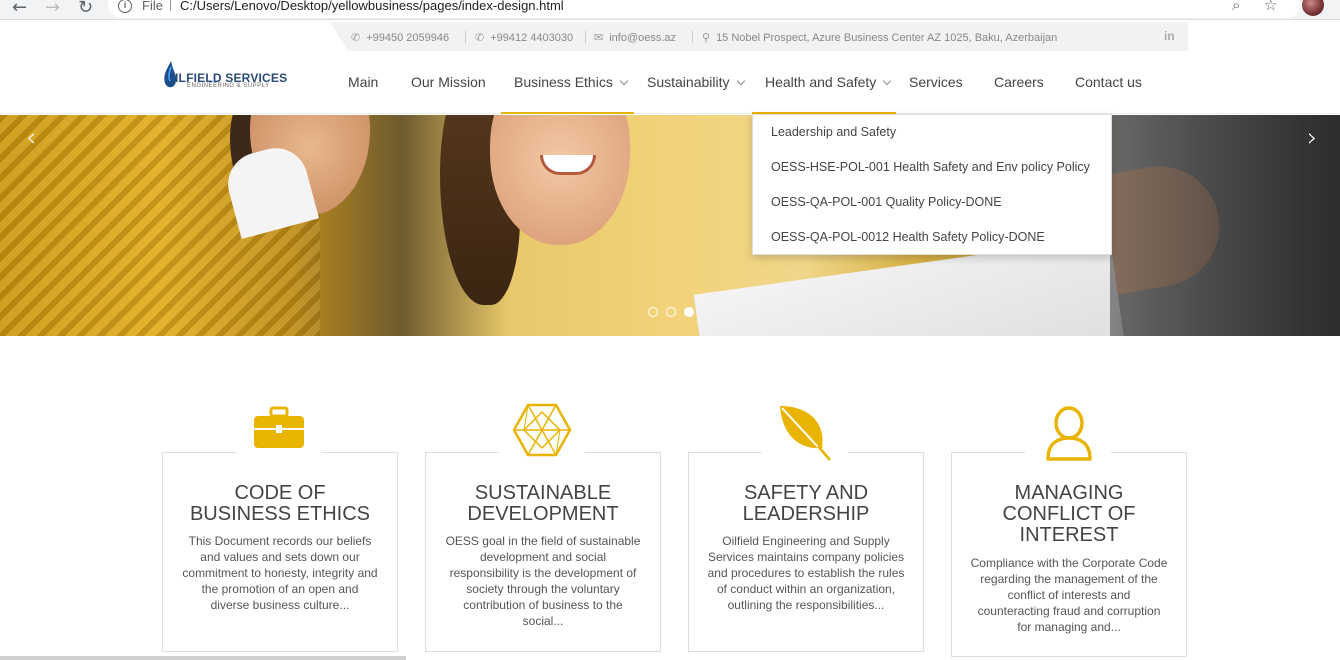  Describe the element at coordinates (225, 77) in the screenshot. I see `company-logo: ILFIELD SERVICES ENGINEERING & SUPPLY` at that location.